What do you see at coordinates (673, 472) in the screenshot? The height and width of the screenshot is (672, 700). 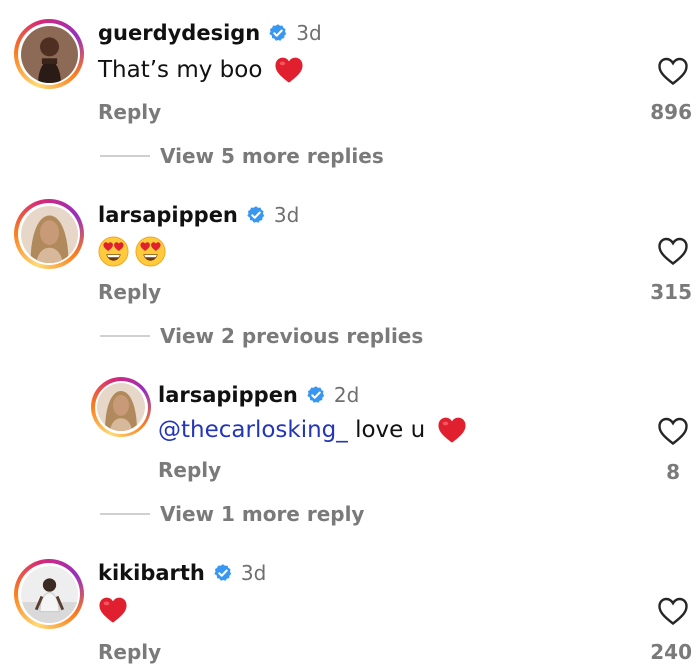 I see `like-count: 8` at bounding box center [673, 472].